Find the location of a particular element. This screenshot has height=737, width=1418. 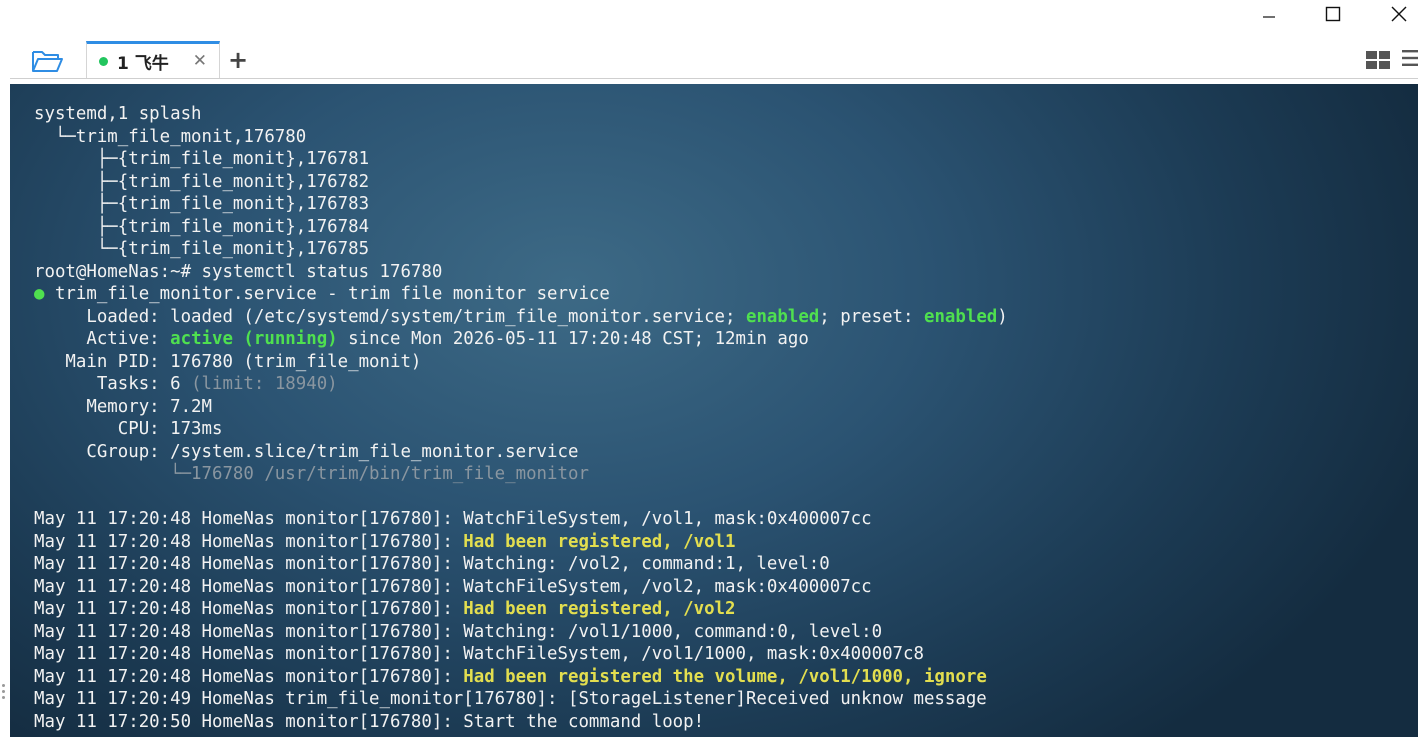

terminal-text-segment: root@HomeNas:~# systemctl status 176780 is located at coordinates (238, 271).